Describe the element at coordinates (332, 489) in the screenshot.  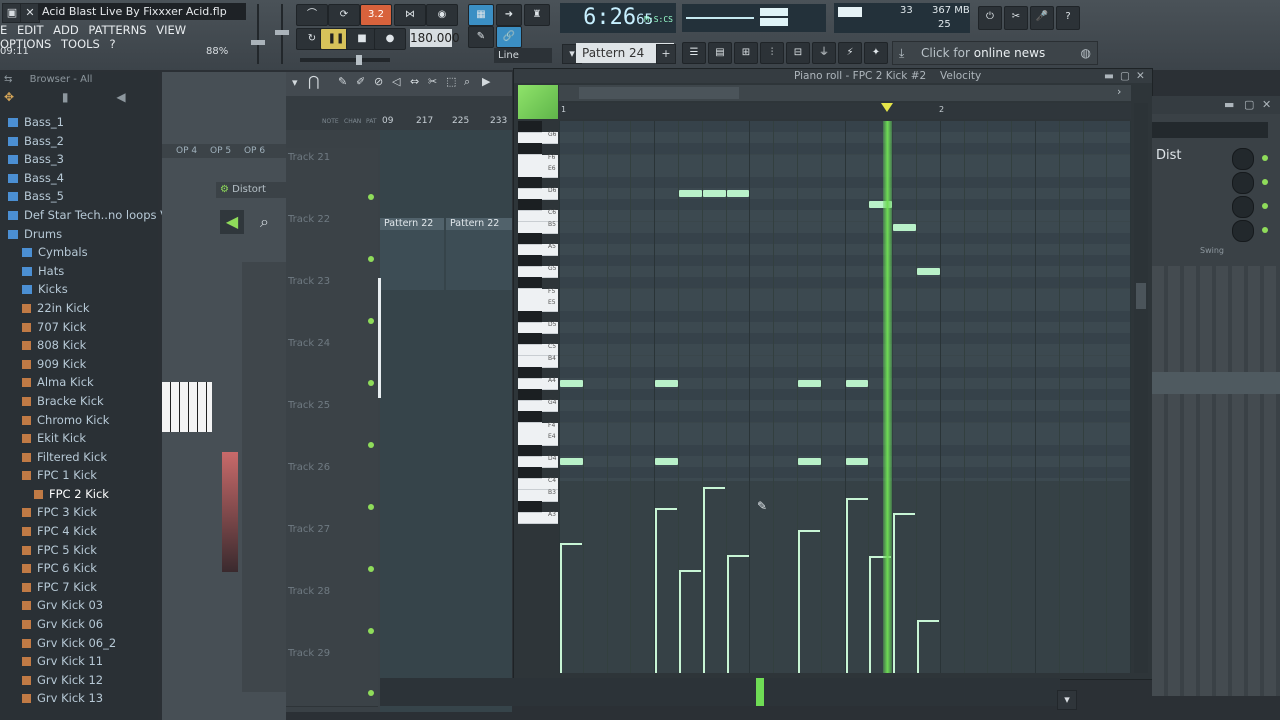
I see `track-header: Track 26` at that location.